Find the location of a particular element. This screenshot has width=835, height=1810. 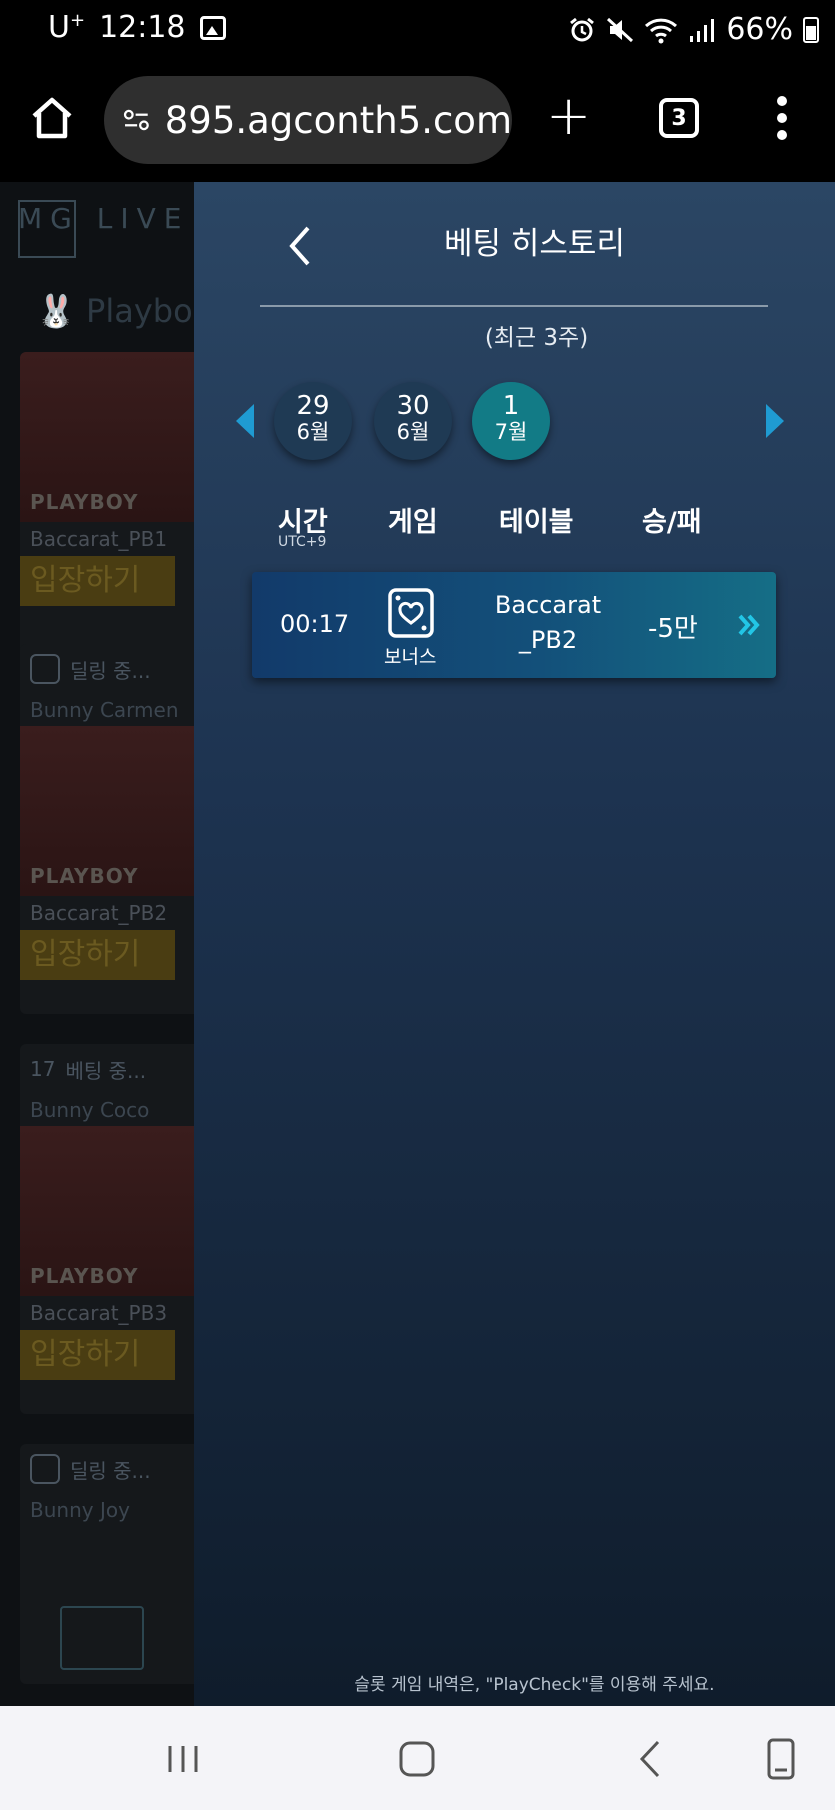

mute-icon is located at coordinates (620, 29).